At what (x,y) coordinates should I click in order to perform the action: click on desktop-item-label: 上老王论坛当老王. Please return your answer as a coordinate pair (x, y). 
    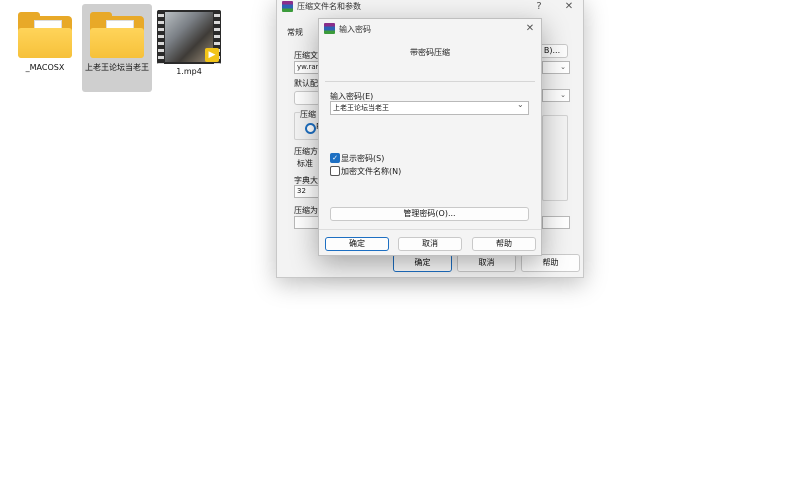
    Looking at the image, I should click on (117, 67).